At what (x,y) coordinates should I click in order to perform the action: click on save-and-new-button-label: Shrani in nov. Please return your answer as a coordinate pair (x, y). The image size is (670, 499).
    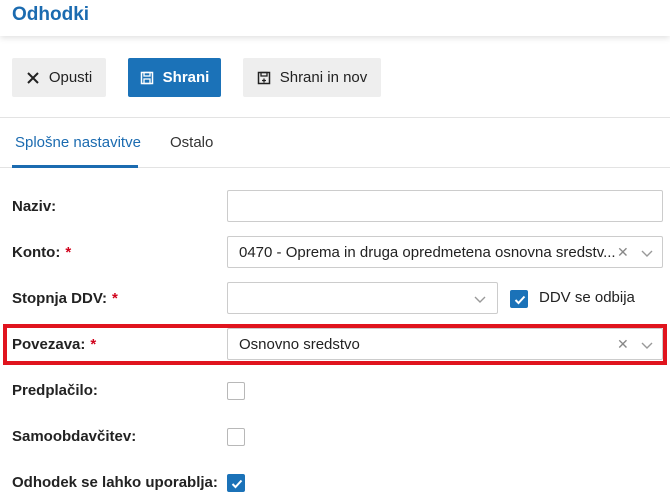
    Looking at the image, I should click on (323, 77).